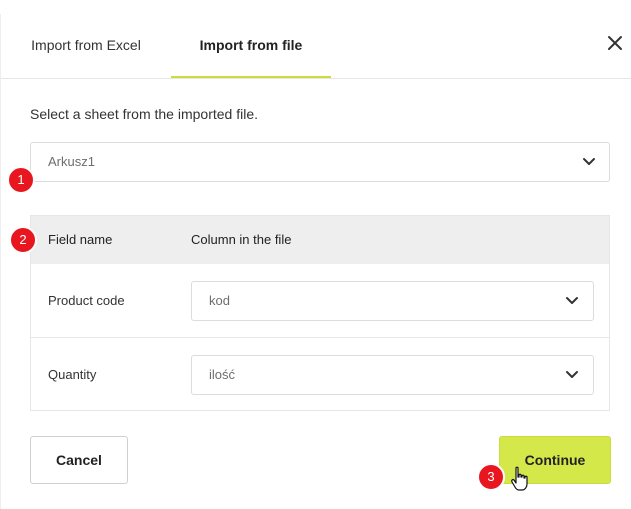 This screenshot has height=509, width=631. Describe the element at coordinates (615, 43) in the screenshot. I see `close-icon` at that location.